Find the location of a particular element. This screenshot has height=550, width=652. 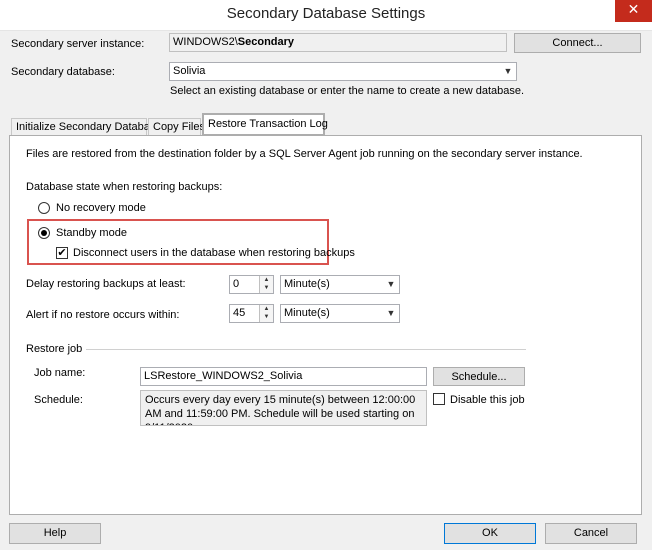

disable-job-label: Disable this job is located at coordinates (487, 400).